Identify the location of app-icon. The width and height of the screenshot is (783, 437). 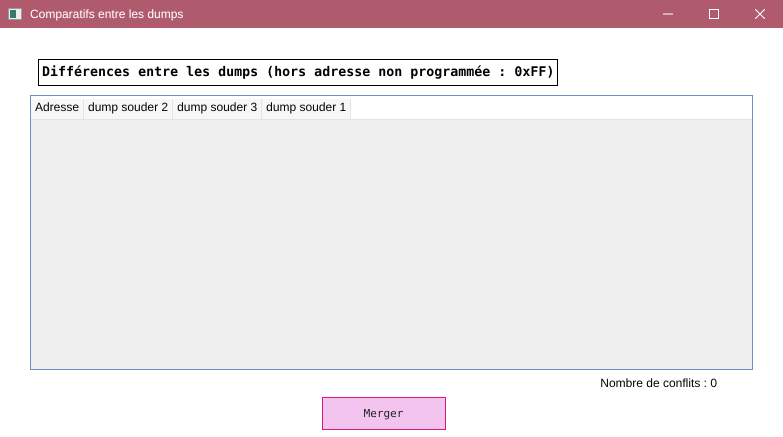
(15, 14).